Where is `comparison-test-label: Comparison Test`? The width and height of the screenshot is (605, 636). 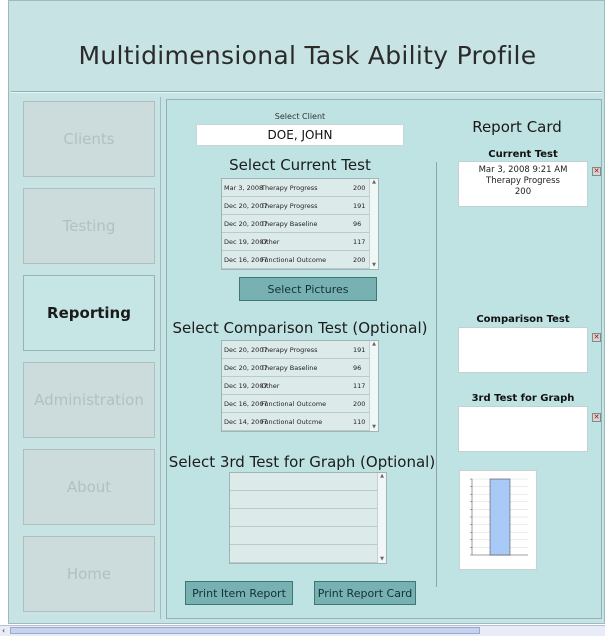
comparison-test-label: Comparison Test is located at coordinates (523, 319).